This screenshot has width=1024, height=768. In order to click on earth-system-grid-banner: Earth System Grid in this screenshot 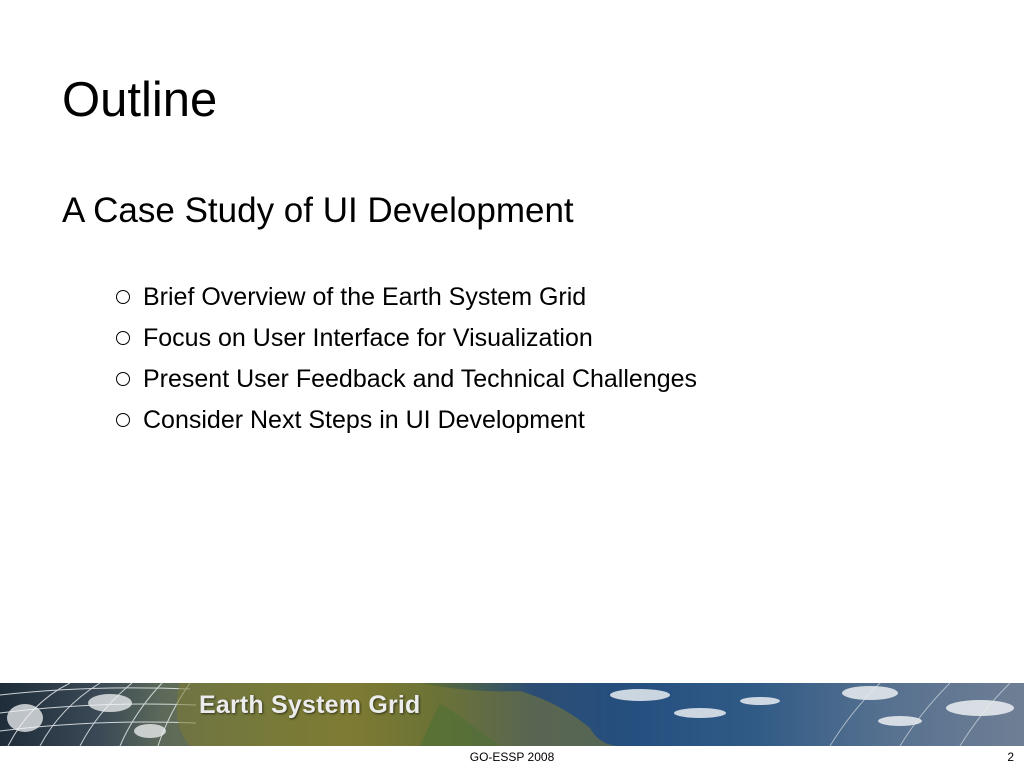, I will do `click(512, 714)`.